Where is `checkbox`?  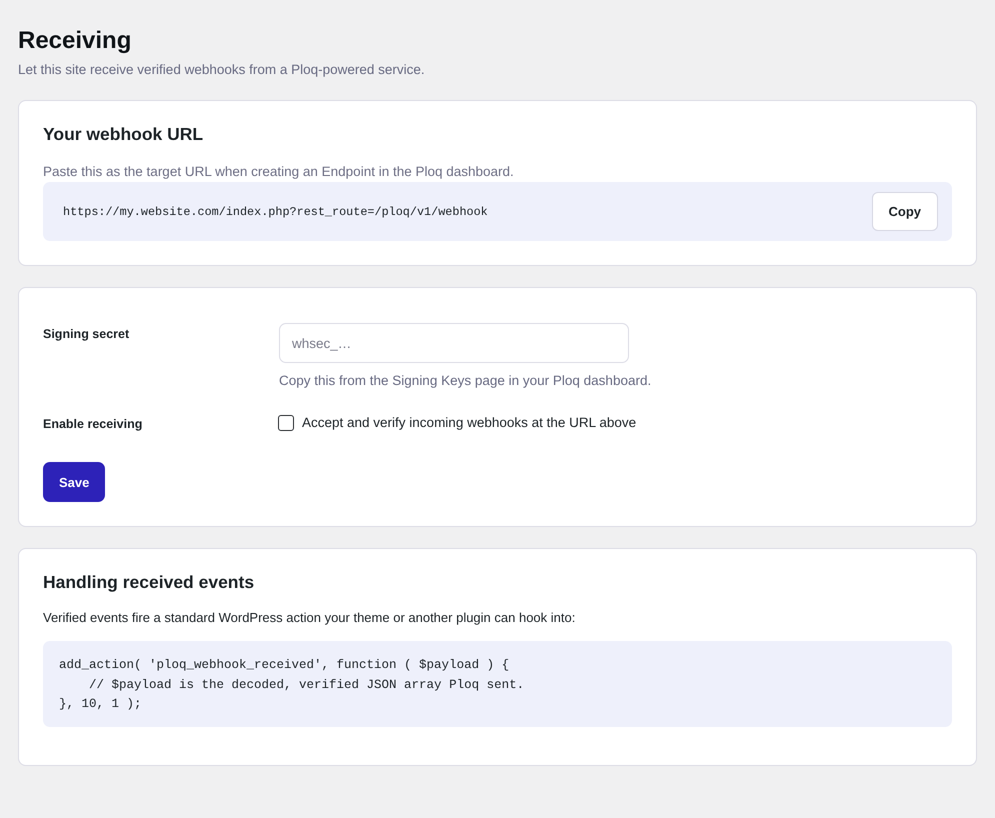
checkbox is located at coordinates (286, 423).